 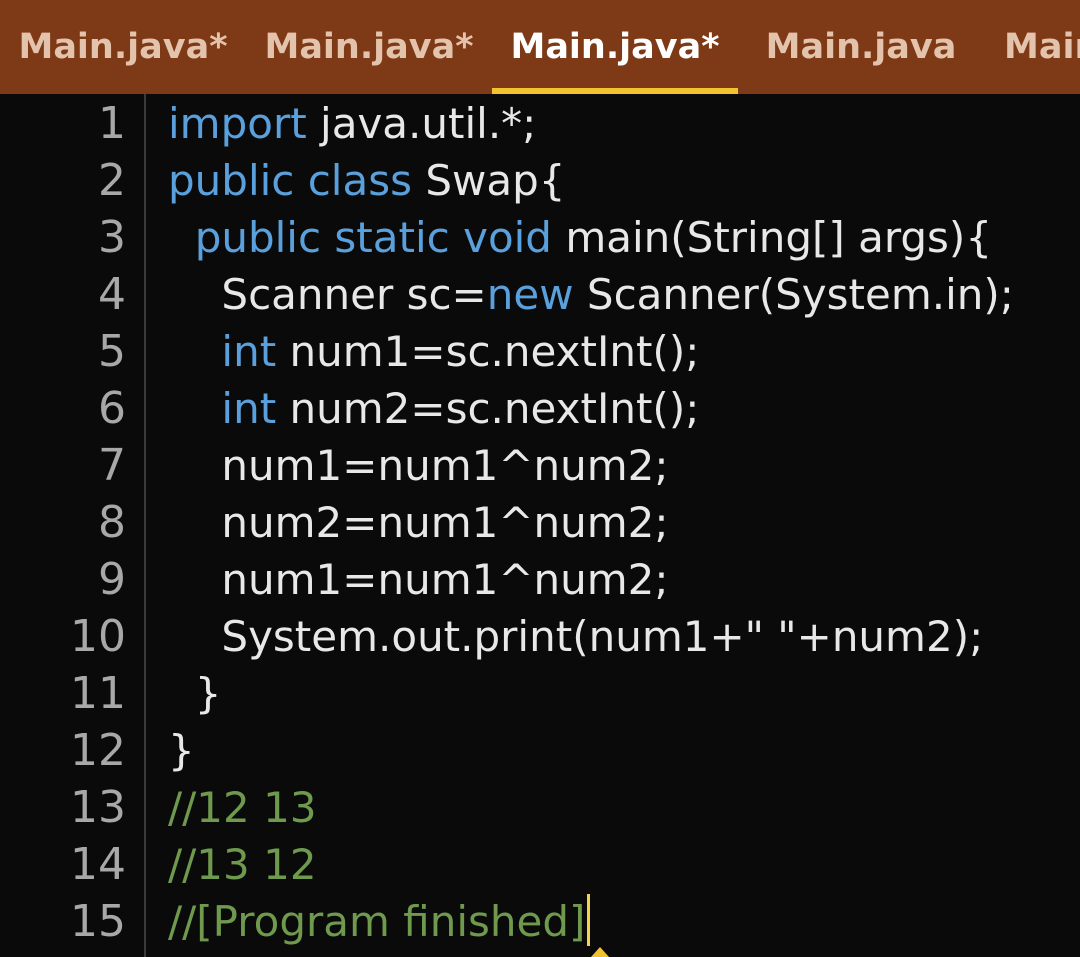 What do you see at coordinates (98, 750) in the screenshot?
I see `line-number: 12` at bounding box center [98, 750].